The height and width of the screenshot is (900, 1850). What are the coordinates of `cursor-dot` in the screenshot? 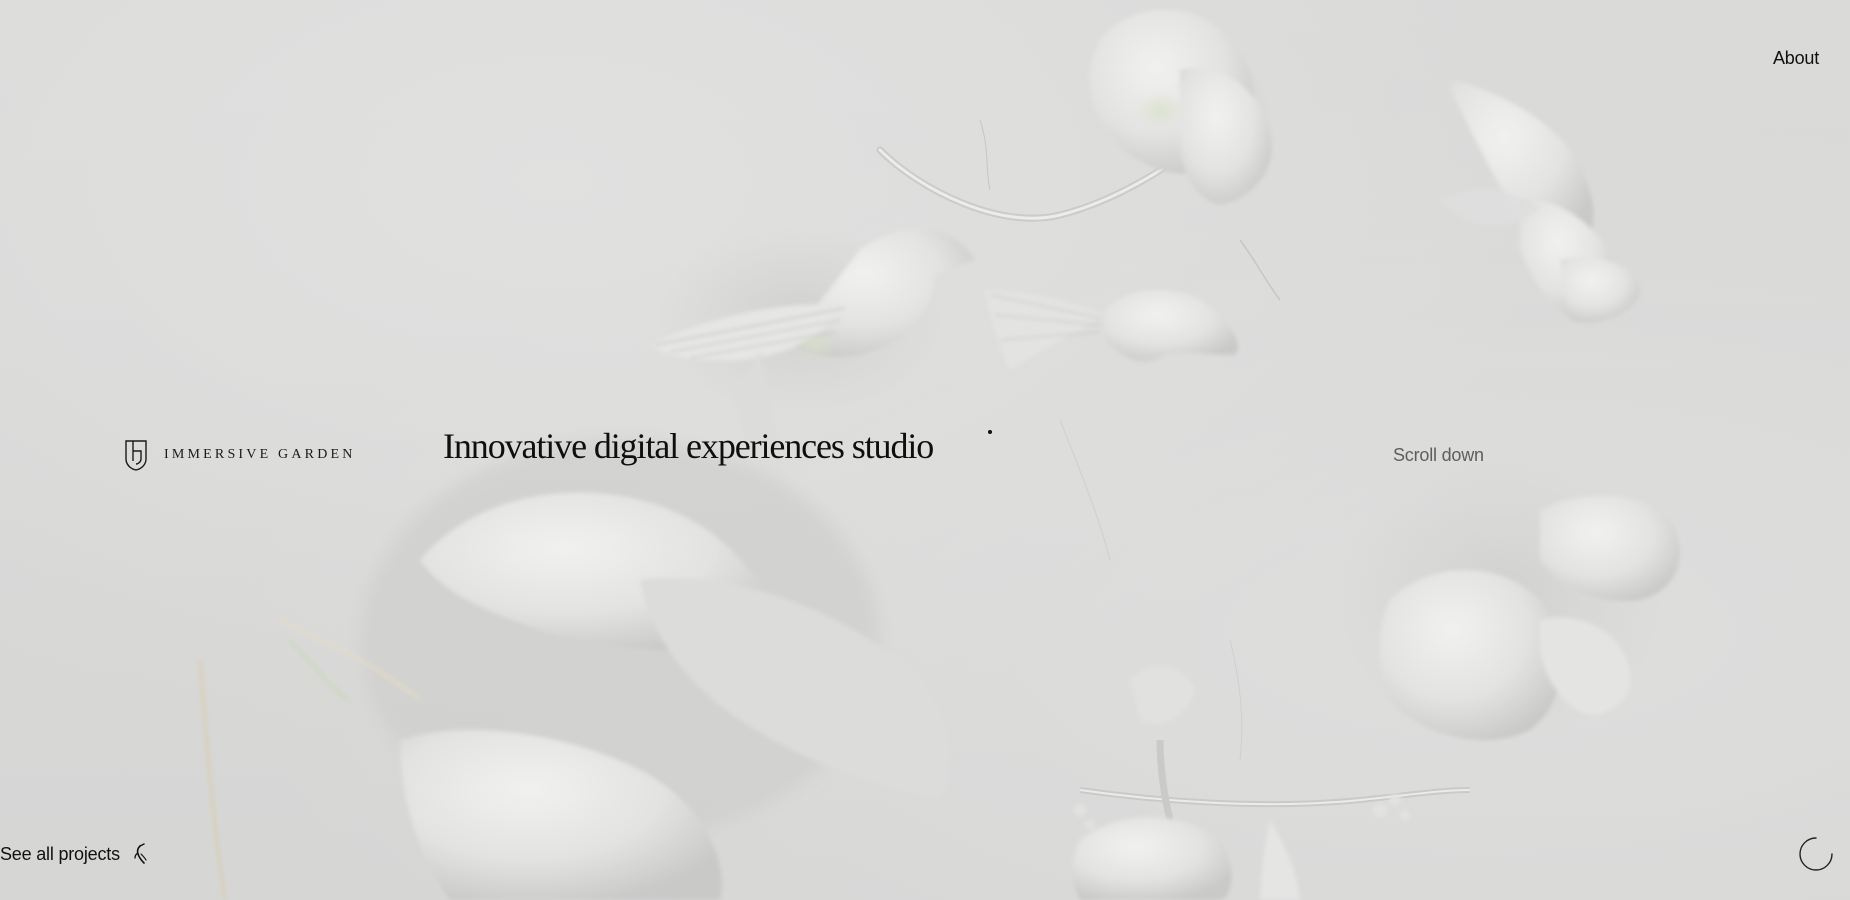 It's located at (990, 432).